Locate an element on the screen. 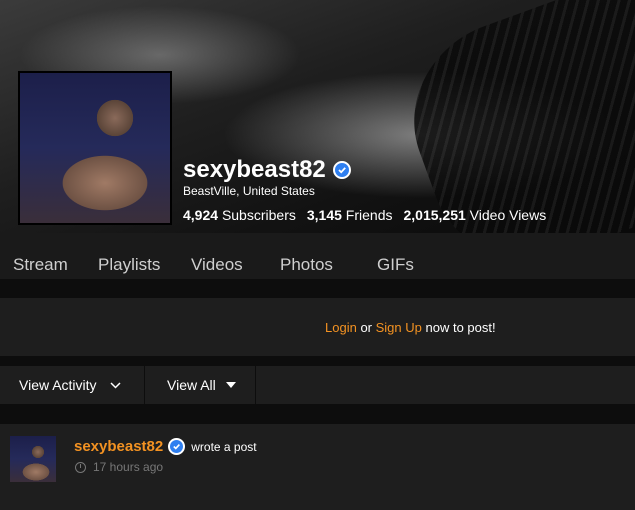  profile-name: sexybeast82 is located at coordinates (254, 169).